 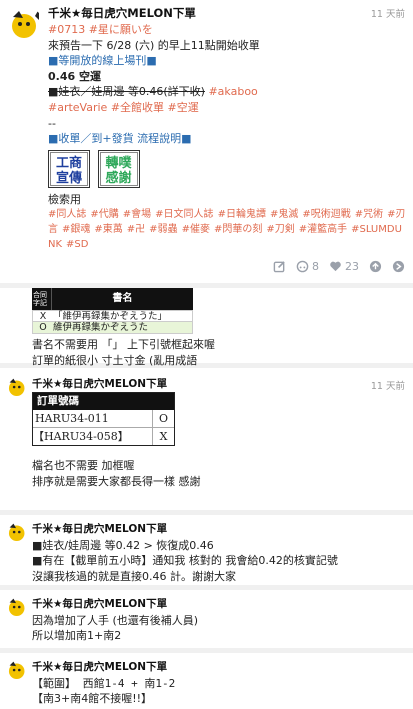 I want to click on replurk-icon, so click(x=375, y=266).